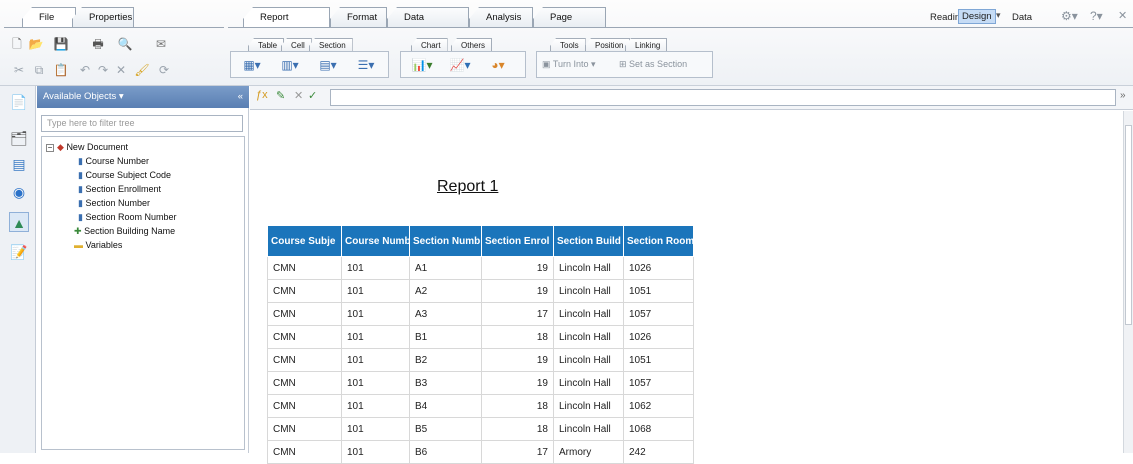 The width and height of the screenshot is (1133, 464). What do you see at coordinates (103, 17) in the screenshot?
I see `tab-properties: Properties` at bounding box center [103, 17].